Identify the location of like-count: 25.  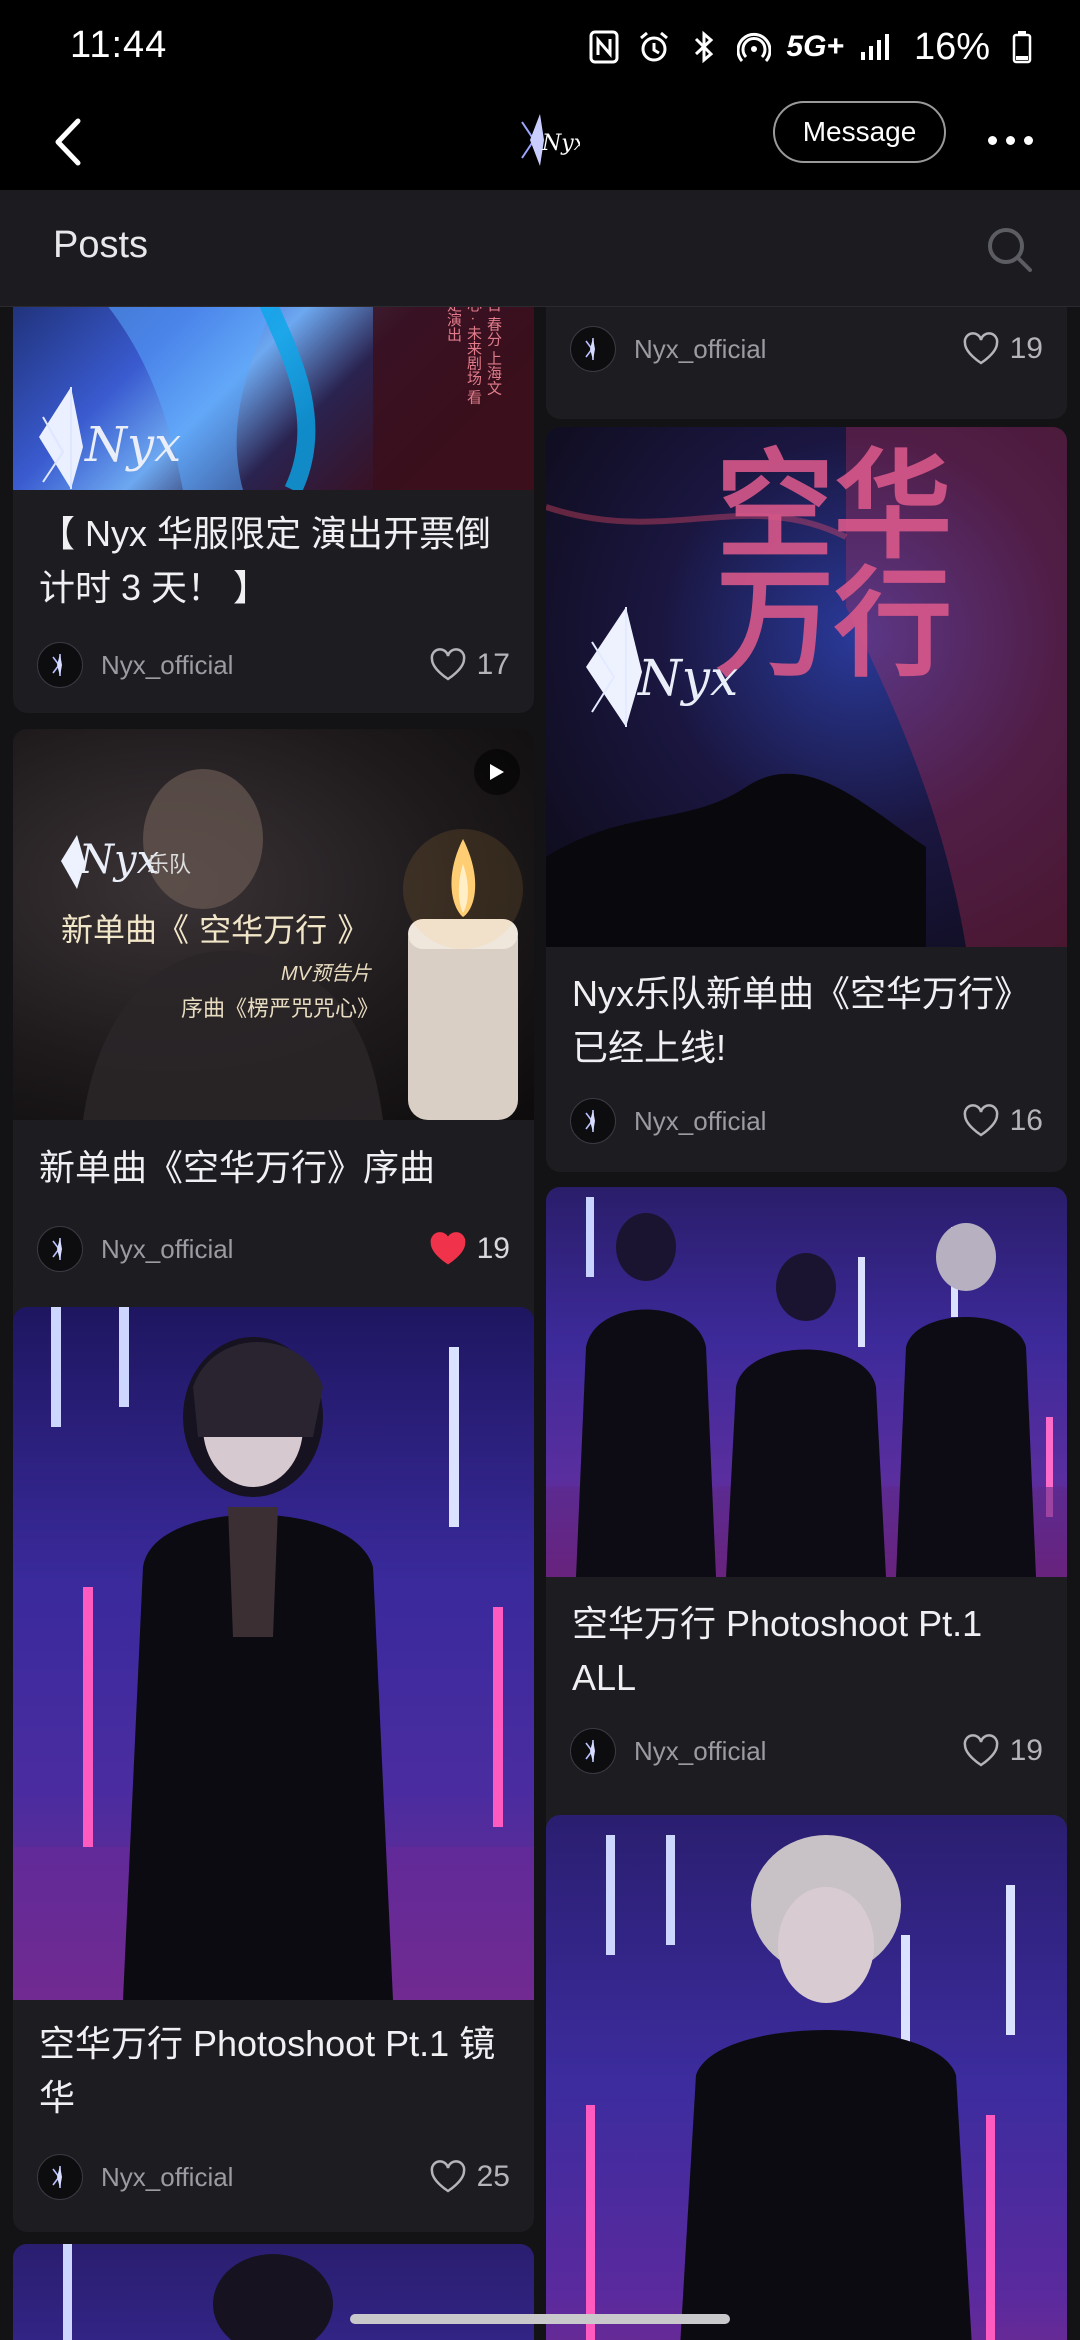
(493, 2176).